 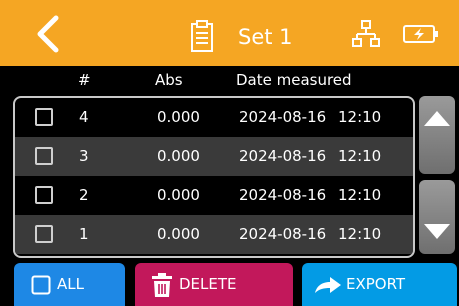 I want to click on back-button, so click(x=50, y=34).